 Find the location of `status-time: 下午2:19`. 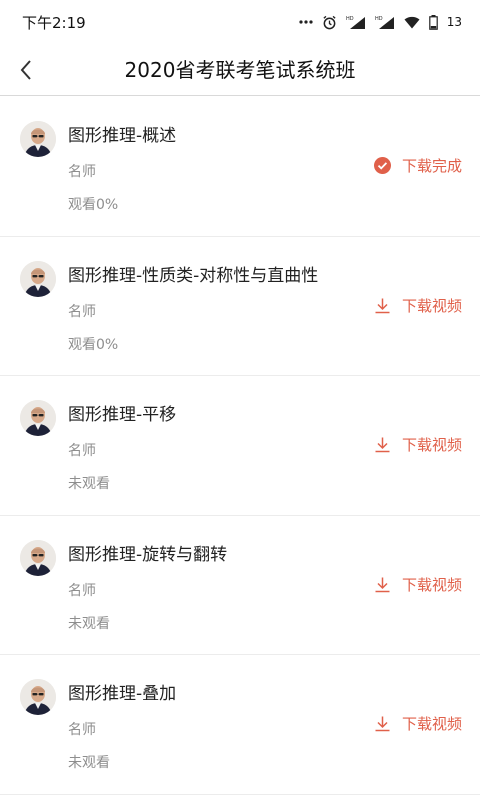

status-time: 下午2:19 is located at coordinates (54, 22).